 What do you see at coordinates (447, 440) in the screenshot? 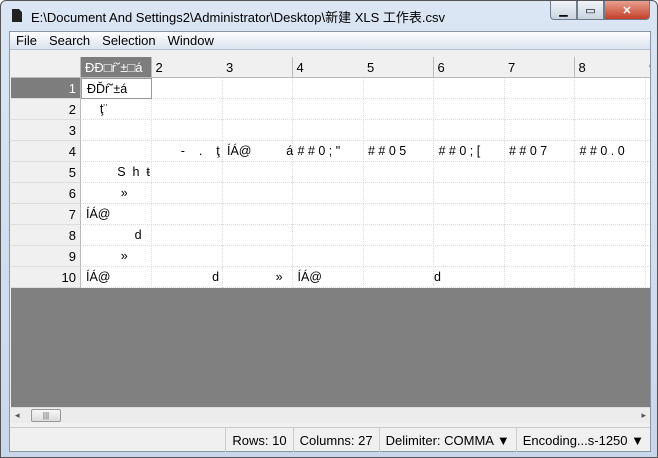
I see `delimiter-dropdown: Delimiter: COMMA ▼` at bounding box center [447, 440].